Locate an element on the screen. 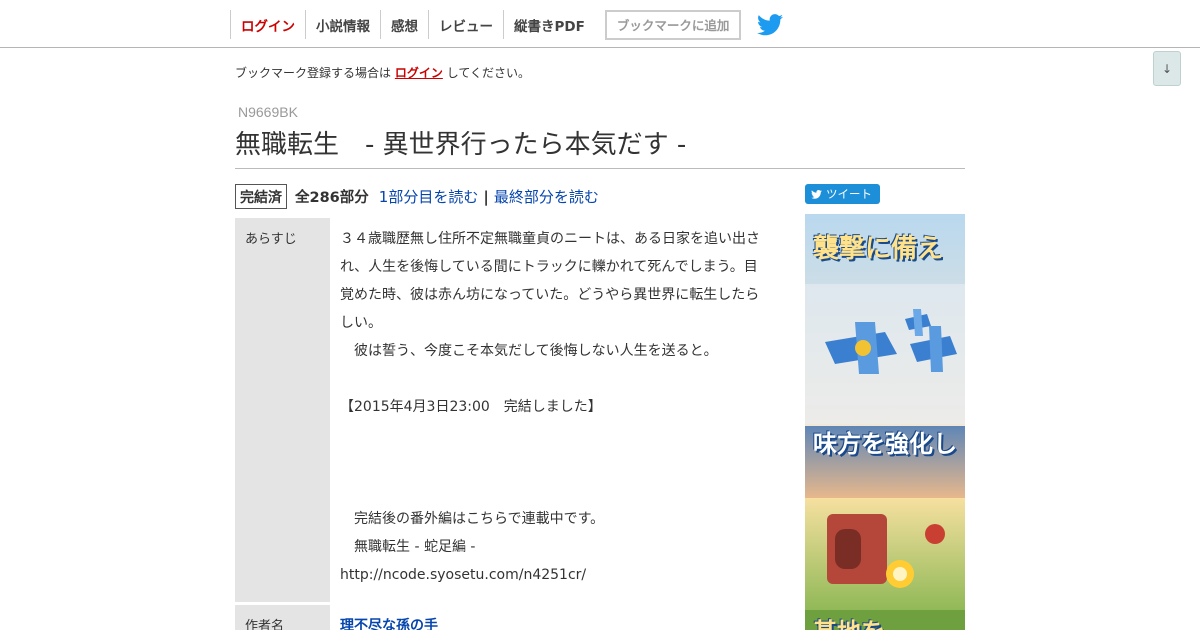  nav-novel-info: 小説情報 is located at coordinates (342, 24).